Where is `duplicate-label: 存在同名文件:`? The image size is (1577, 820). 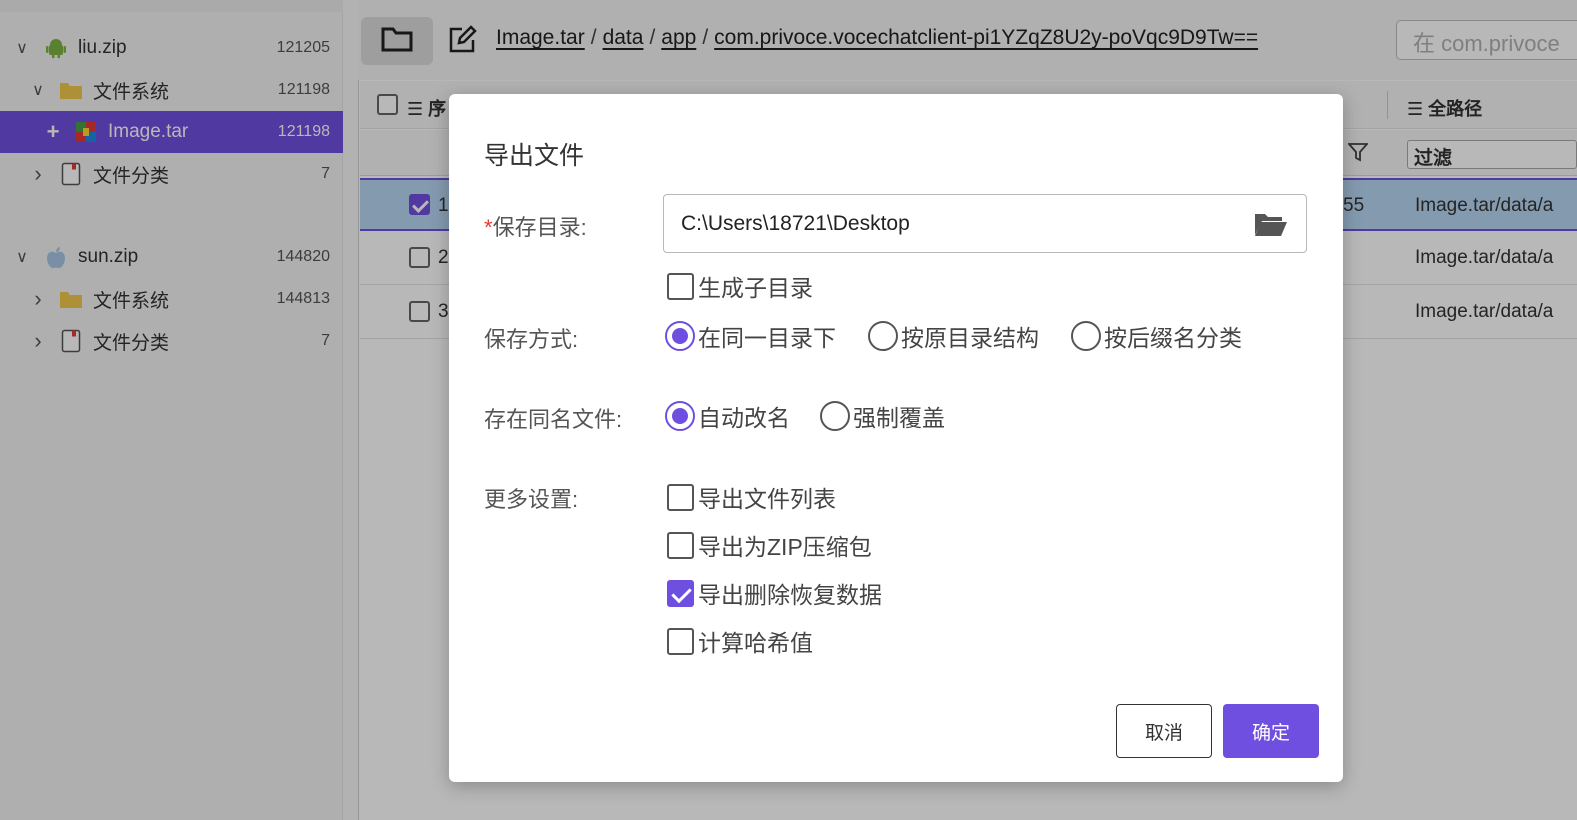
duplicate-label: 存在同名文件: is located at coordinates (553, 419).